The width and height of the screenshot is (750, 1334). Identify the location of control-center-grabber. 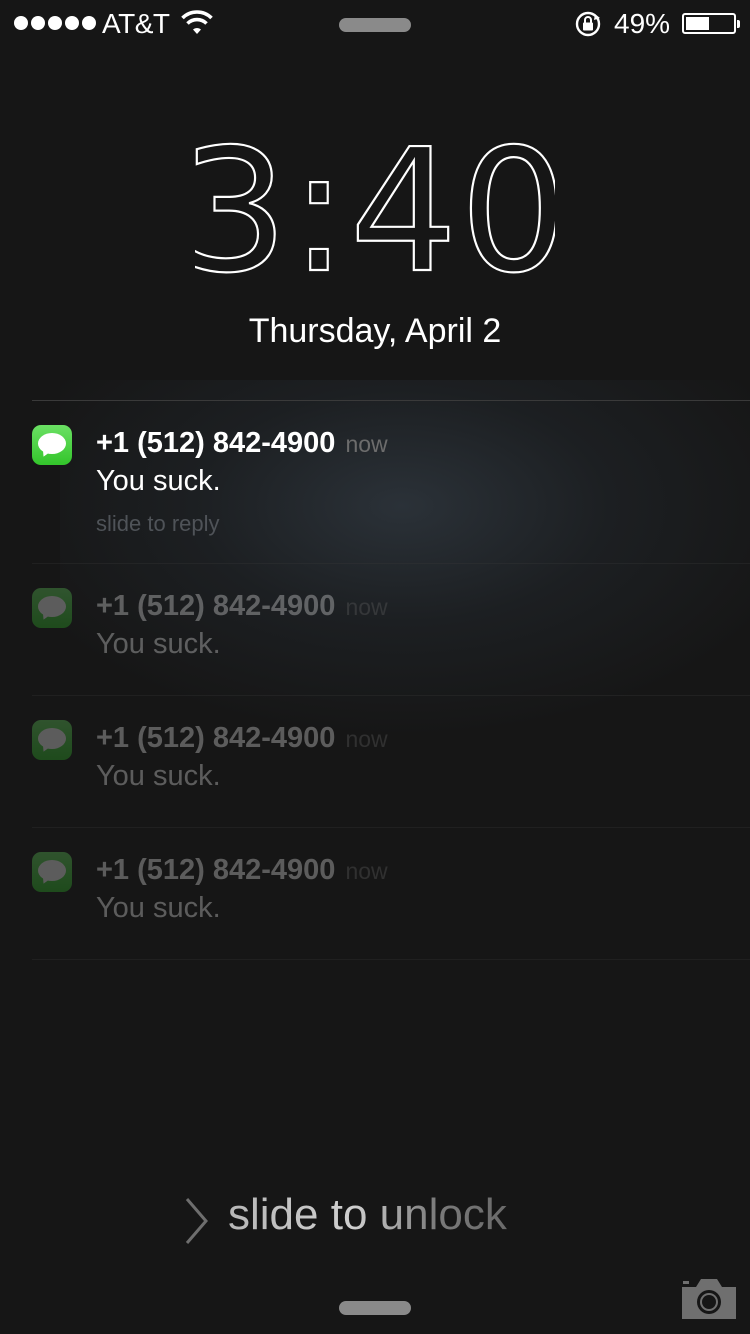
(375, 1308).